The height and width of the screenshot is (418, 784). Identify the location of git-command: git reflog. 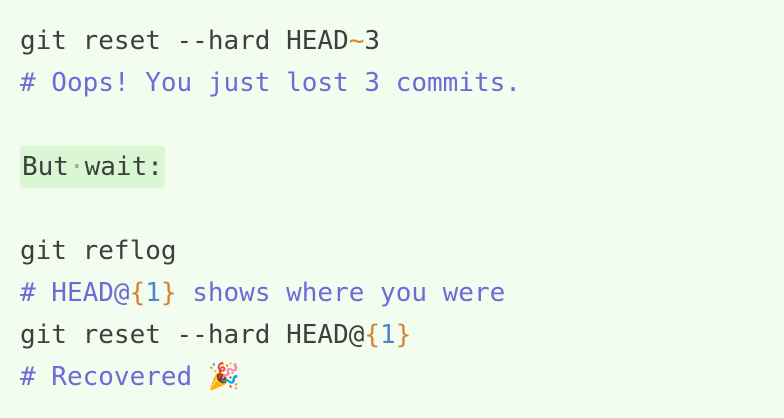
(98, 251).